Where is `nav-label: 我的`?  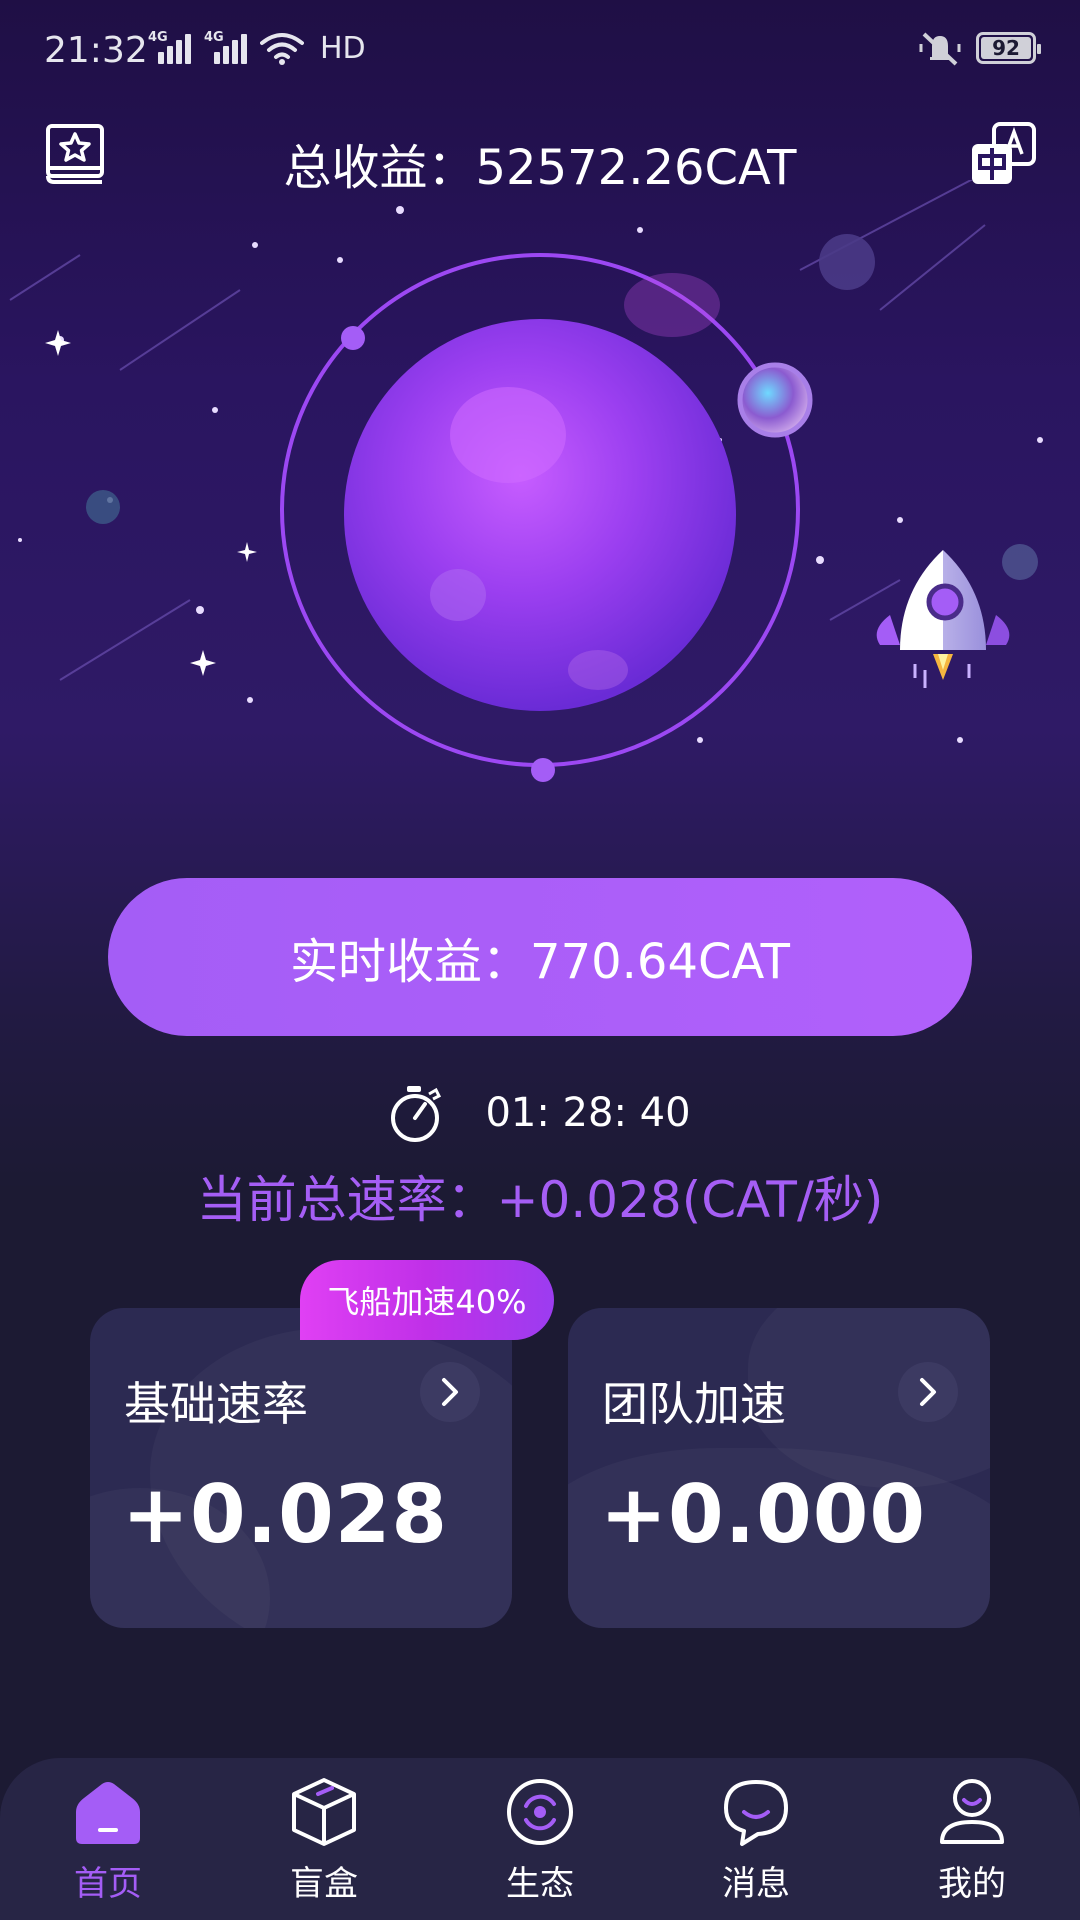
nav-label: 我的 is located at coordinates (972, 1884).